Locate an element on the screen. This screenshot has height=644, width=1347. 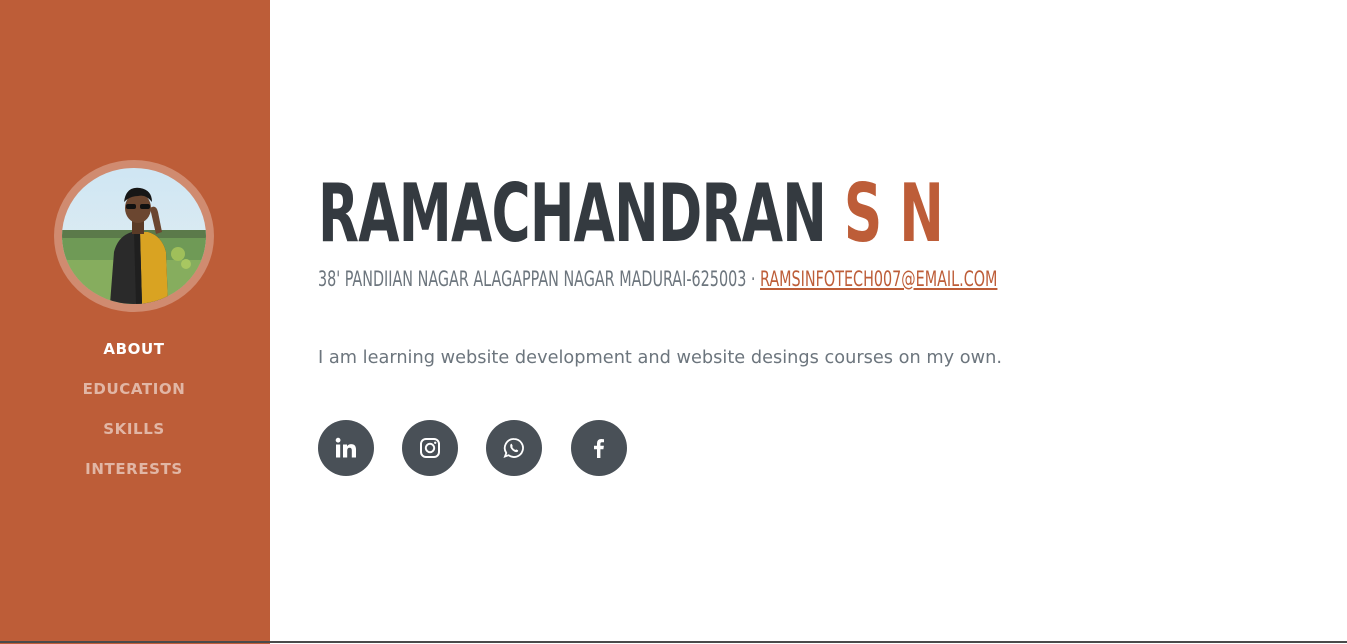
instagram-icon is located at coordinates (430, 448).